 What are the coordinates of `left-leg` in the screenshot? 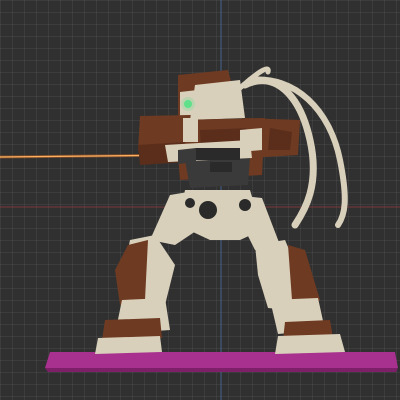 It's located at (135, 294).